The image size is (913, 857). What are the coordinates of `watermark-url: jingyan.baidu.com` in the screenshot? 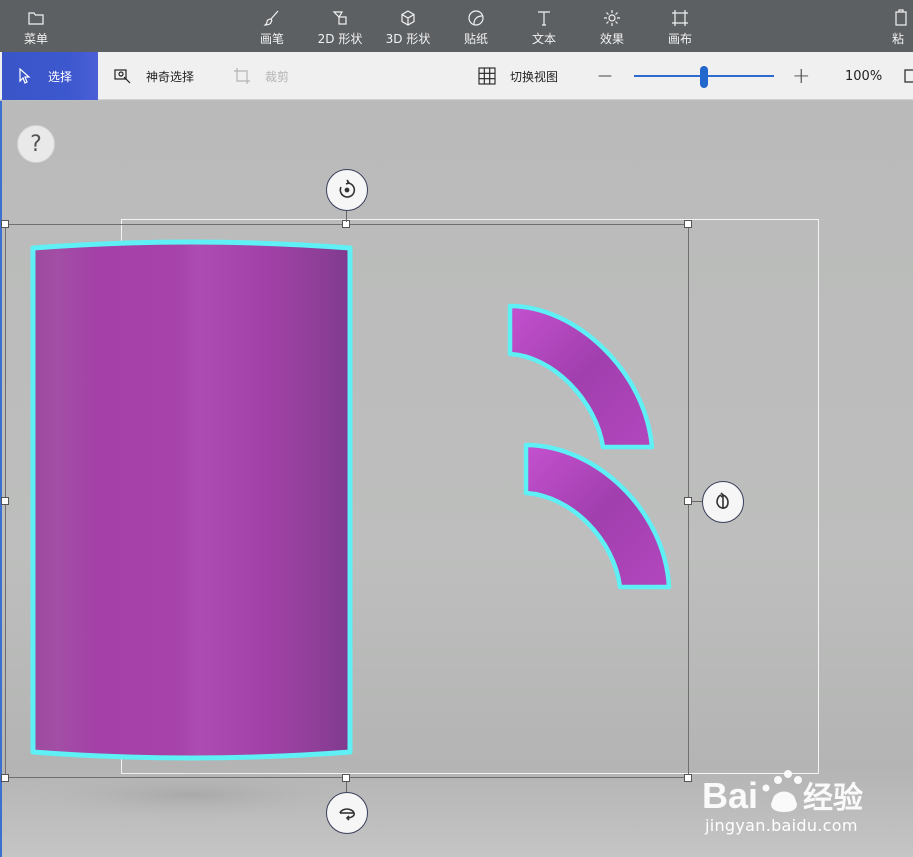 It's located at (781, 825).